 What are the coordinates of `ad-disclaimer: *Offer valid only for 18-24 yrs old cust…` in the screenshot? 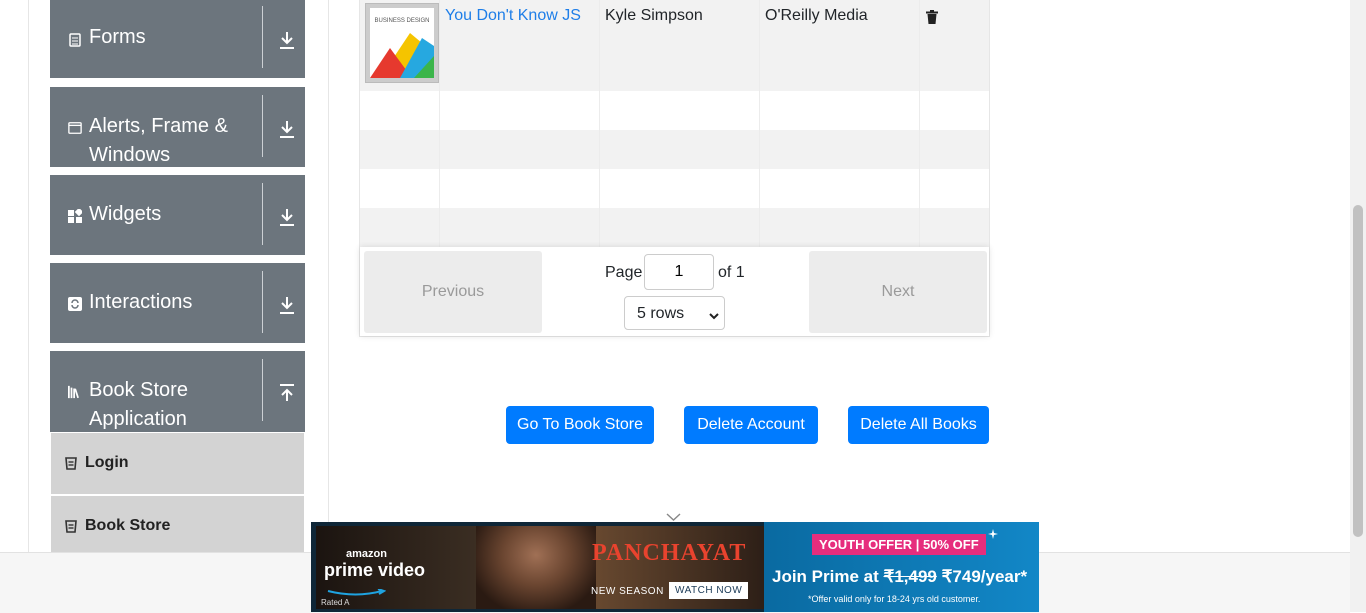 It's located at (894, 599).